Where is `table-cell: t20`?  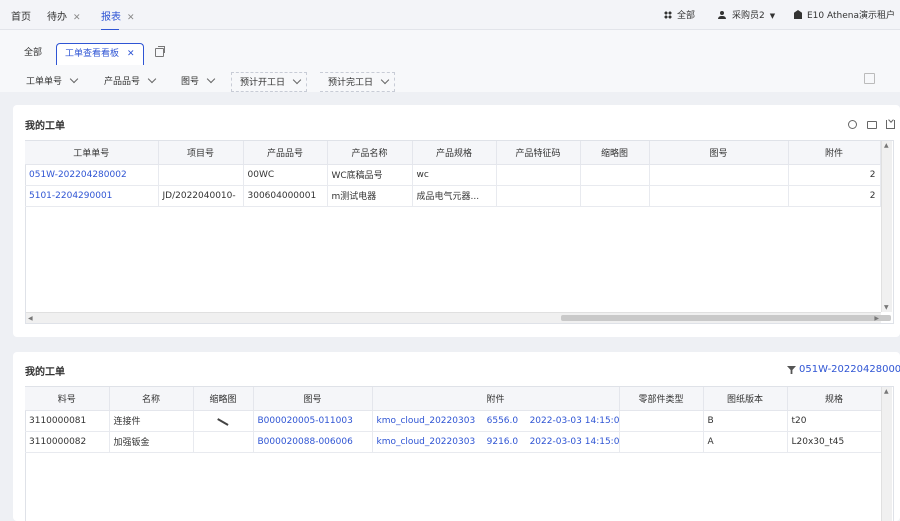 table-cell: t20 is located at coordinates (834, 421).